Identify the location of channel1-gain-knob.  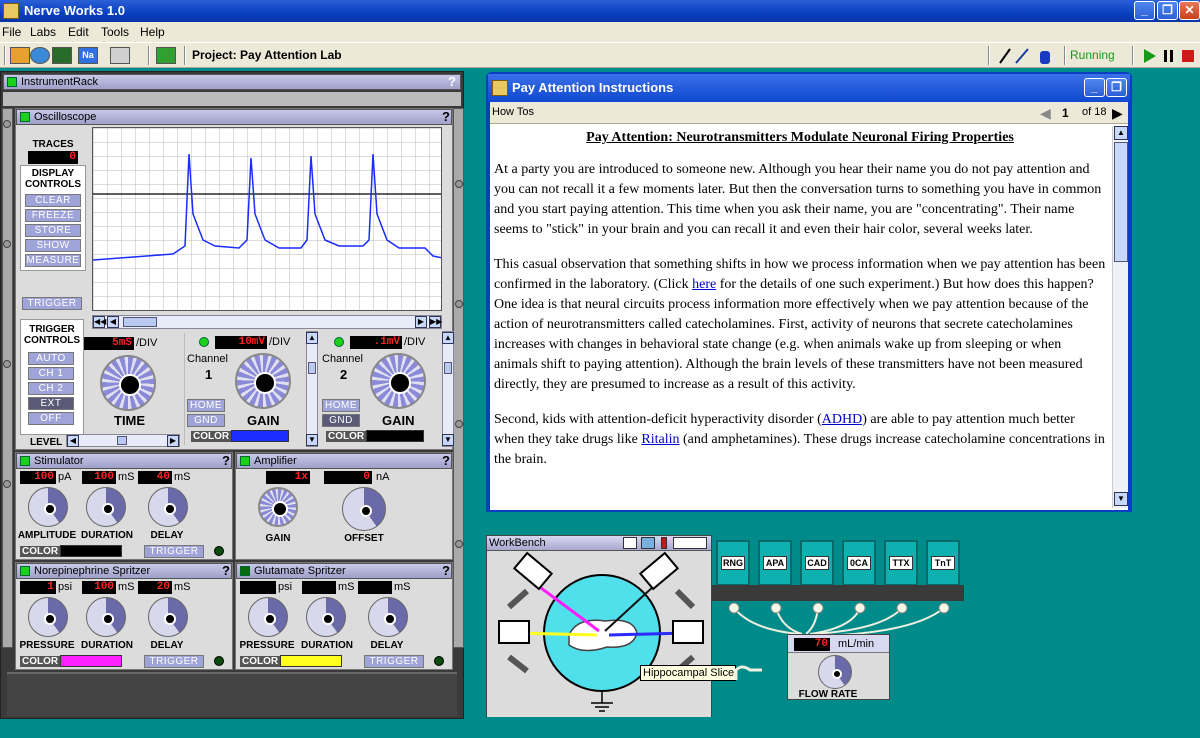
(263, 381).